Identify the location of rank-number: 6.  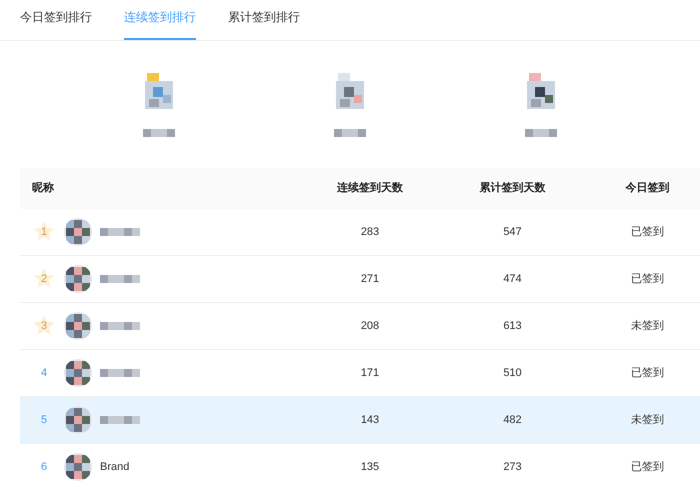
(44, 467).